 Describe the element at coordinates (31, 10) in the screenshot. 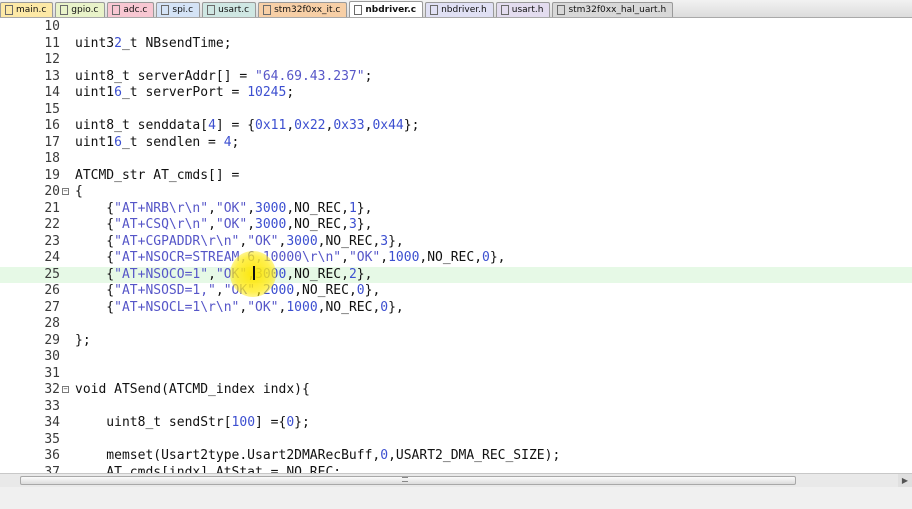

I see `tab-label: main.c` at that location.